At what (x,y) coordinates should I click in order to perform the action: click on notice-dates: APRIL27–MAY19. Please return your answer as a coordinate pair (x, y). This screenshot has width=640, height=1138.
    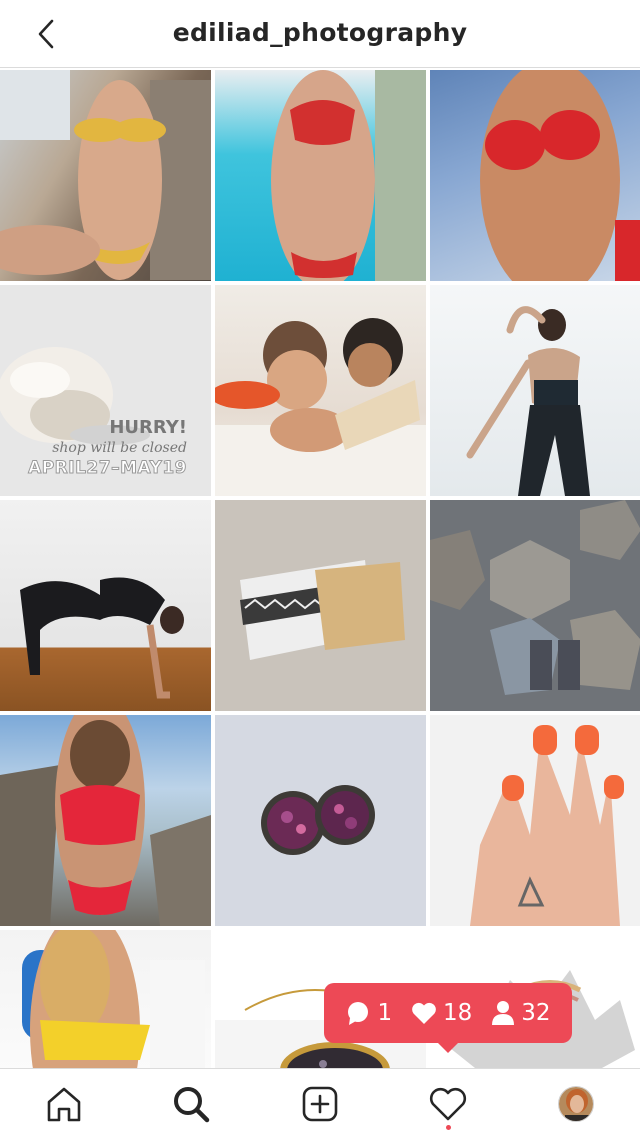
    Looking at the image, I should click on (107, 468).